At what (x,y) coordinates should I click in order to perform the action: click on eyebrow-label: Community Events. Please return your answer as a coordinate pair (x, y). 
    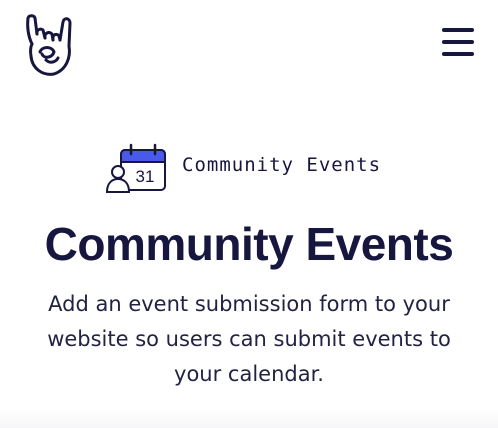
    Looking at the image, I should click on (282, 165).